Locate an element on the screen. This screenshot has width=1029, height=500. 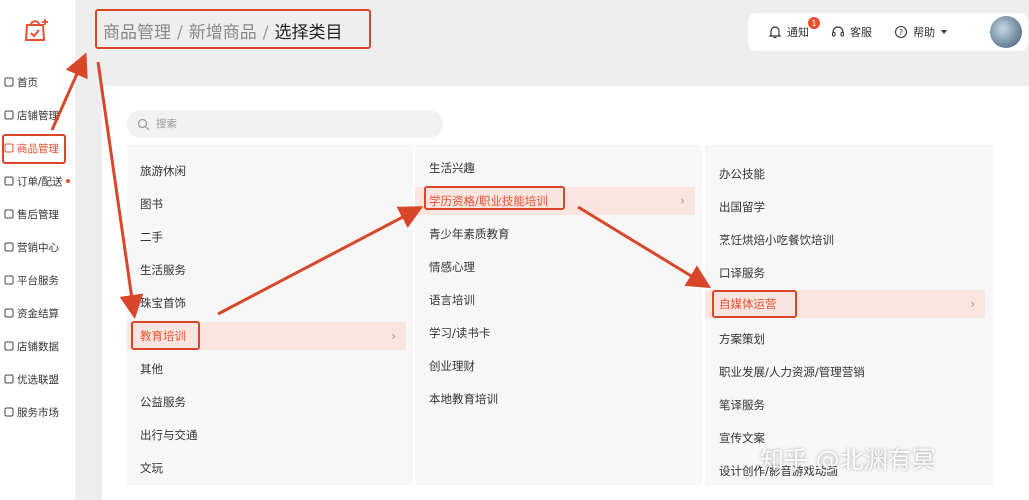
arrow-to-education is located at coordinates (120, 190).